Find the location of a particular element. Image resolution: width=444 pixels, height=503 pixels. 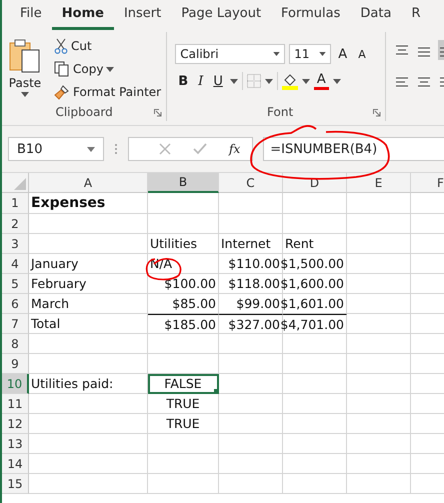

shrink-font-button: A is located at coordinates (362, 54).